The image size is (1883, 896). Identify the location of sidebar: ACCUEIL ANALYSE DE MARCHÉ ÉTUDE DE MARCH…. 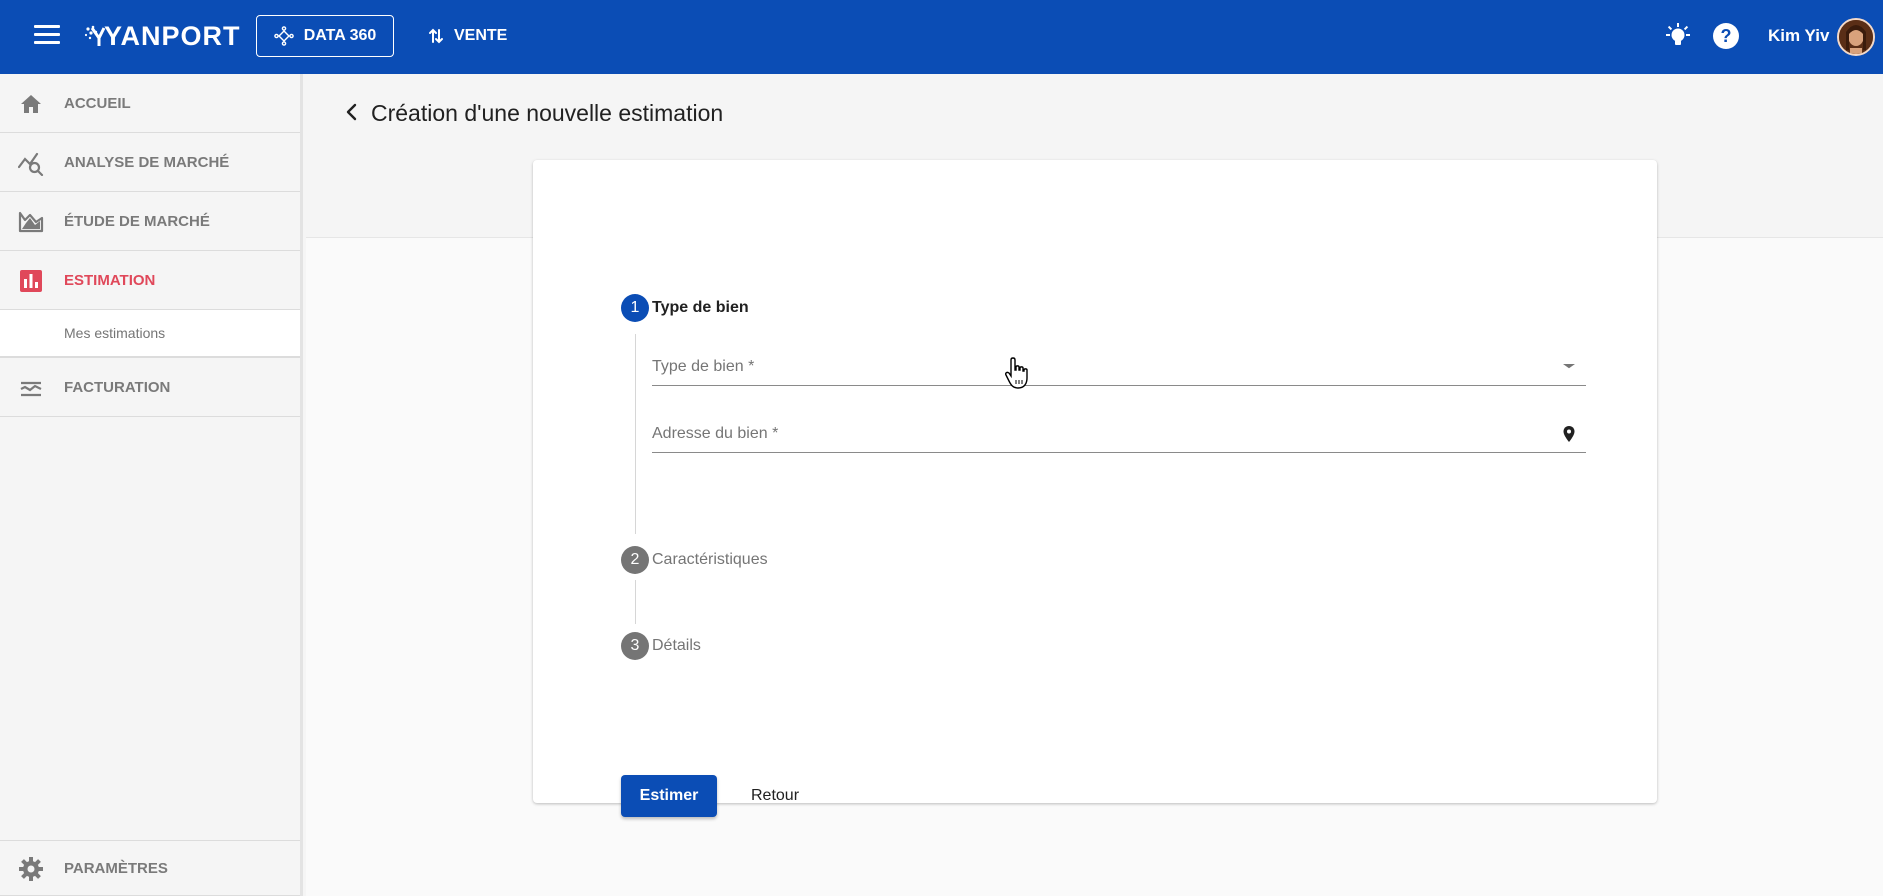
(151, 485).